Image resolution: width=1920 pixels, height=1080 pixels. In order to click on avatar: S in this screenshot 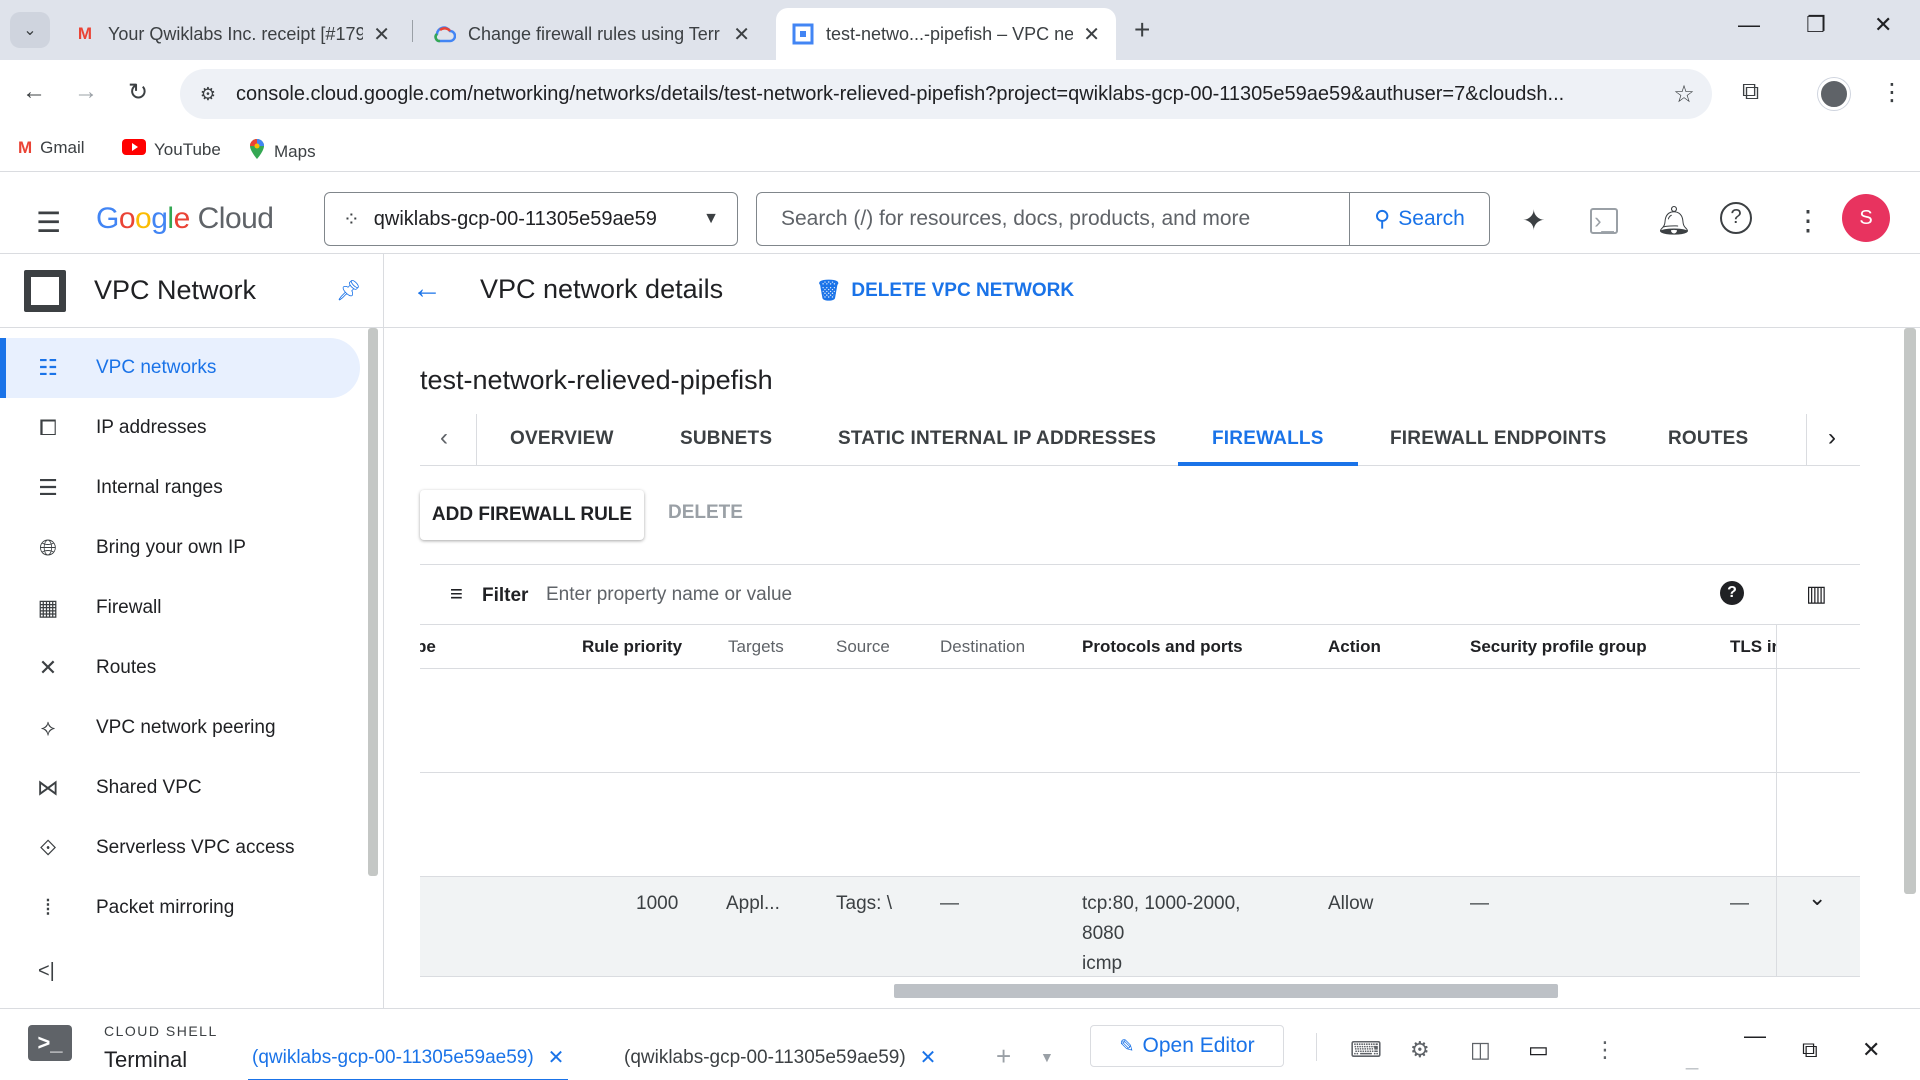, I will do `click(1866, 218)`.